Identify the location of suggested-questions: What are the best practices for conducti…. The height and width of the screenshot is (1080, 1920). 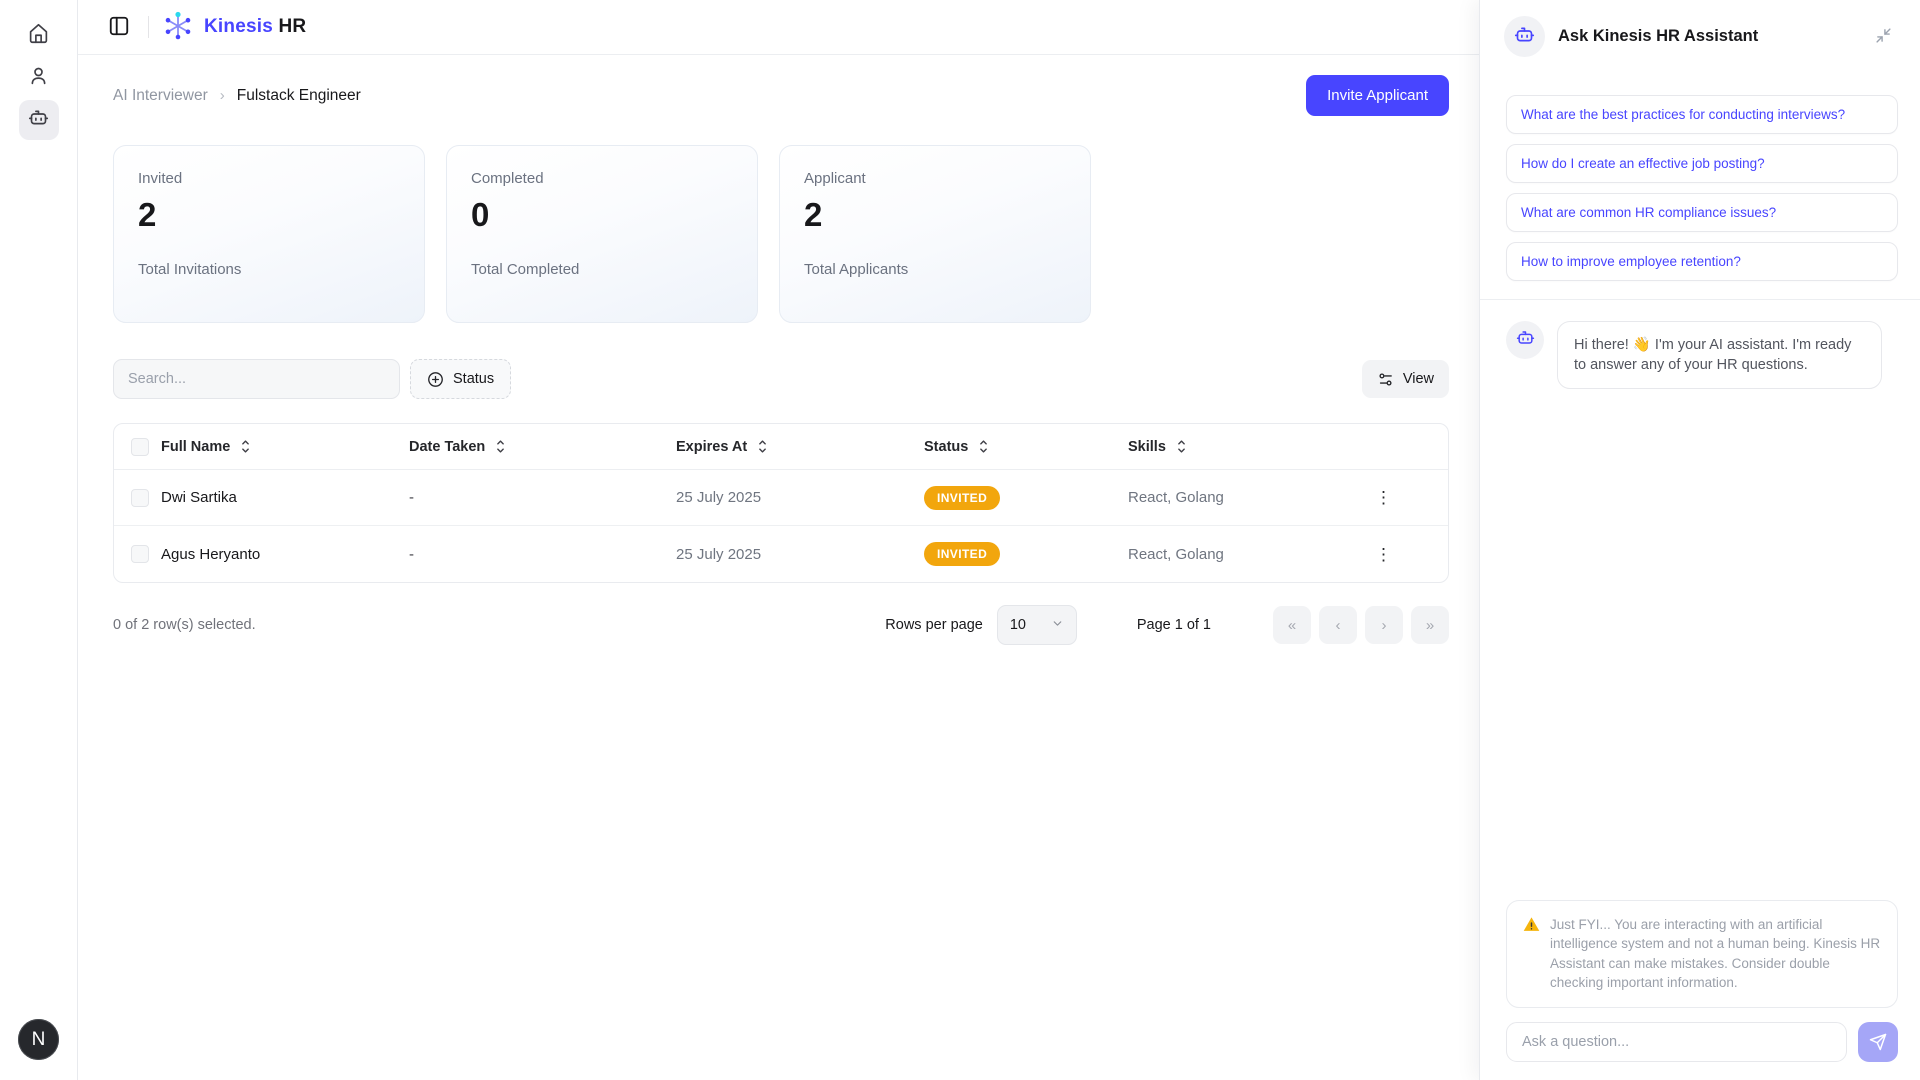
(1700, 176).